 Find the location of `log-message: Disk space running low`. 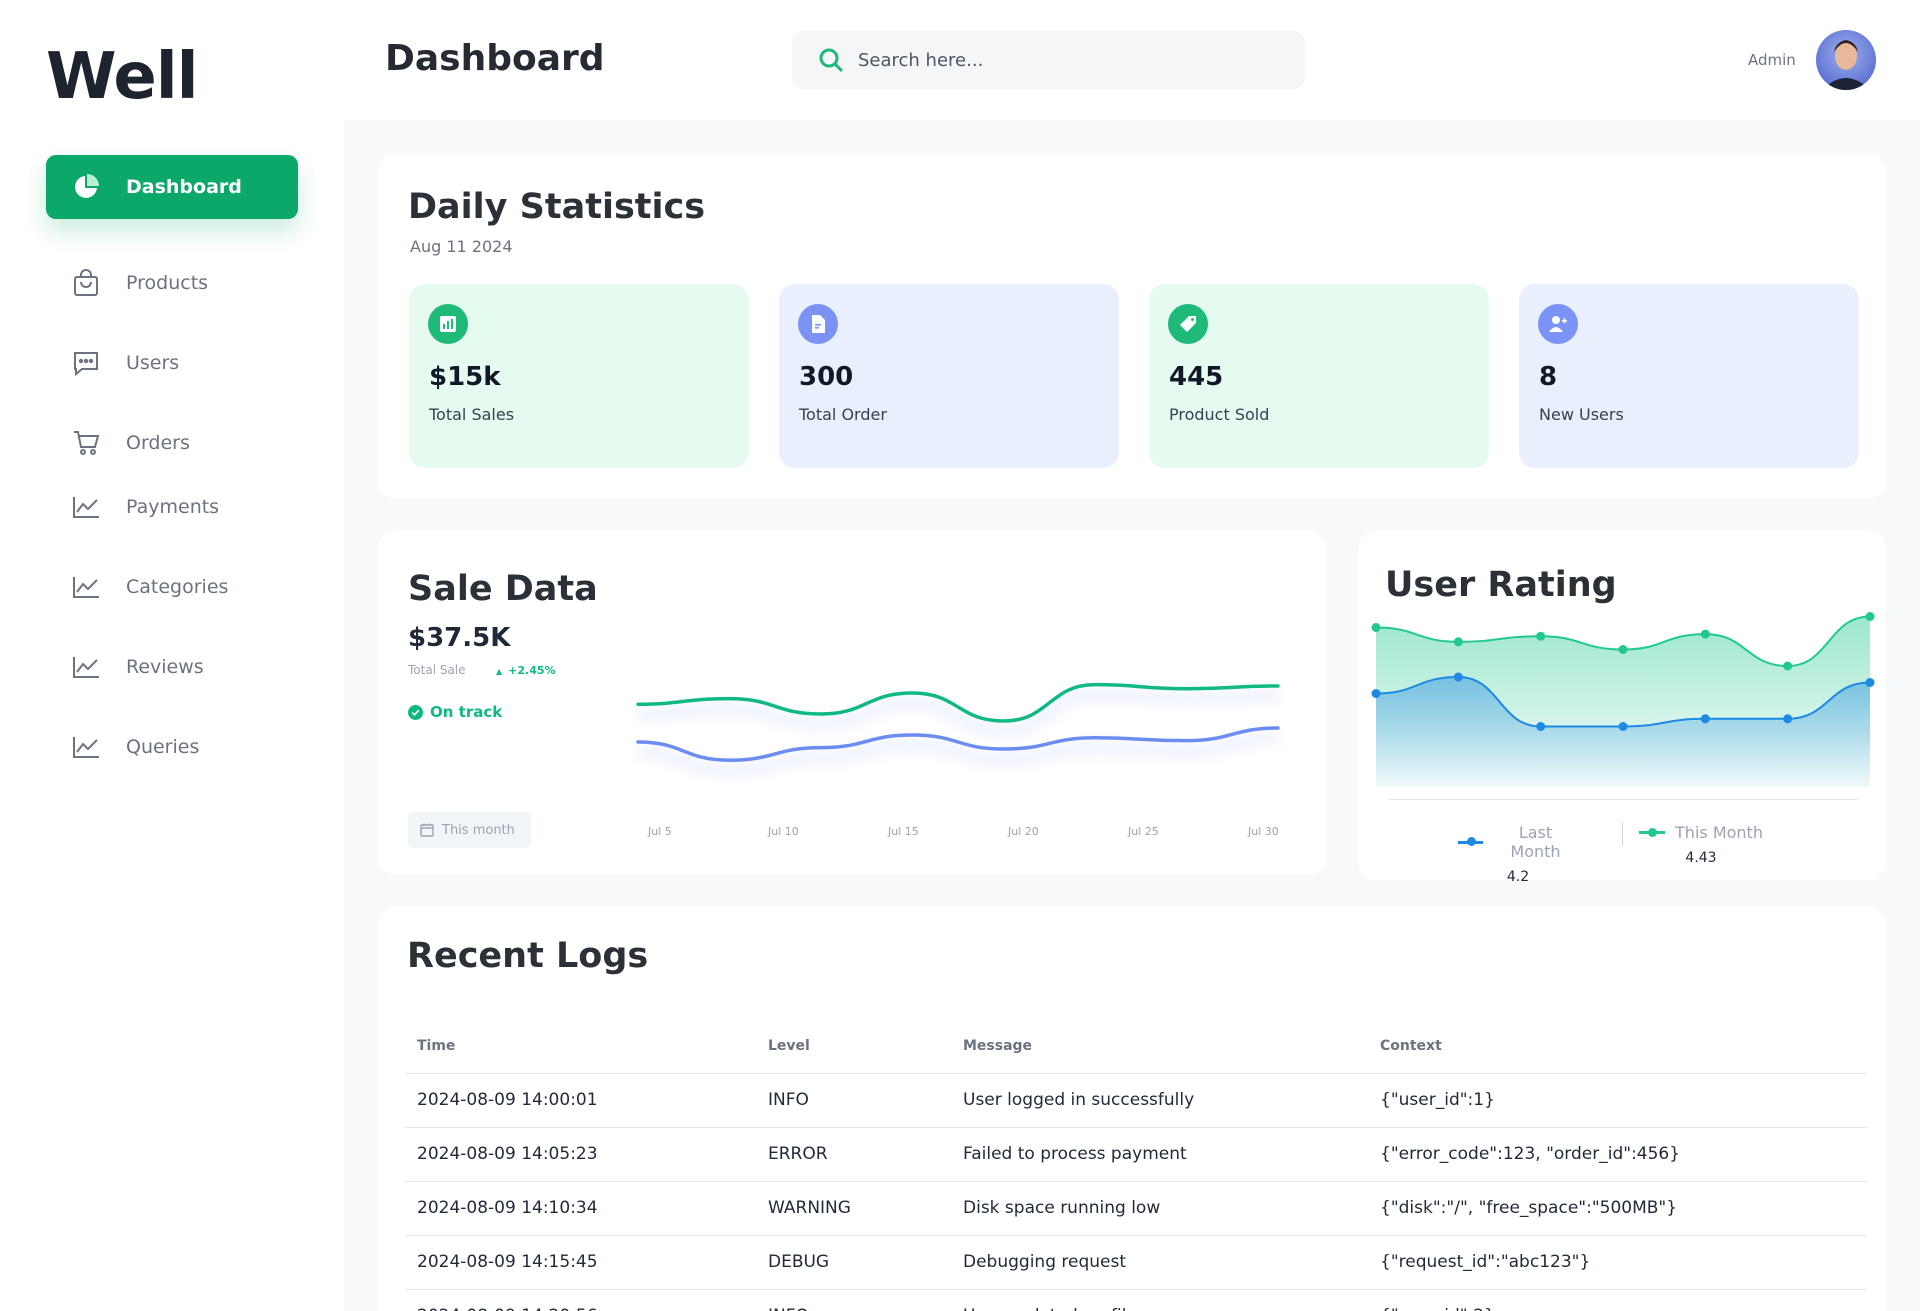

log-message: Disk space running low is located at coordinates (1159, 1208).